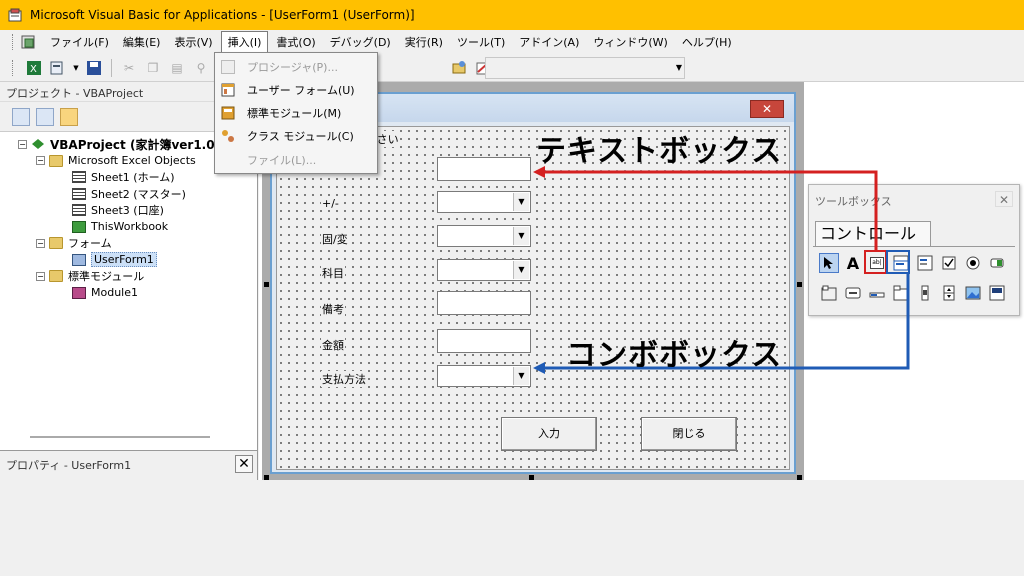 The image size is (1024, 576). Describe the element at coordinates (674, 355) in the screenshot. I see `combobox-annotation: コンボボックス` at that location.